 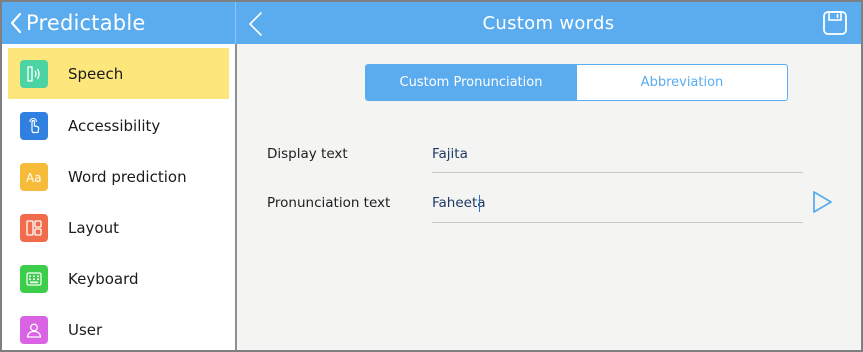 What do you see at coordinates (34, 329) in the screenshot?
I see `user-icon` at bounding box center [34, 329].